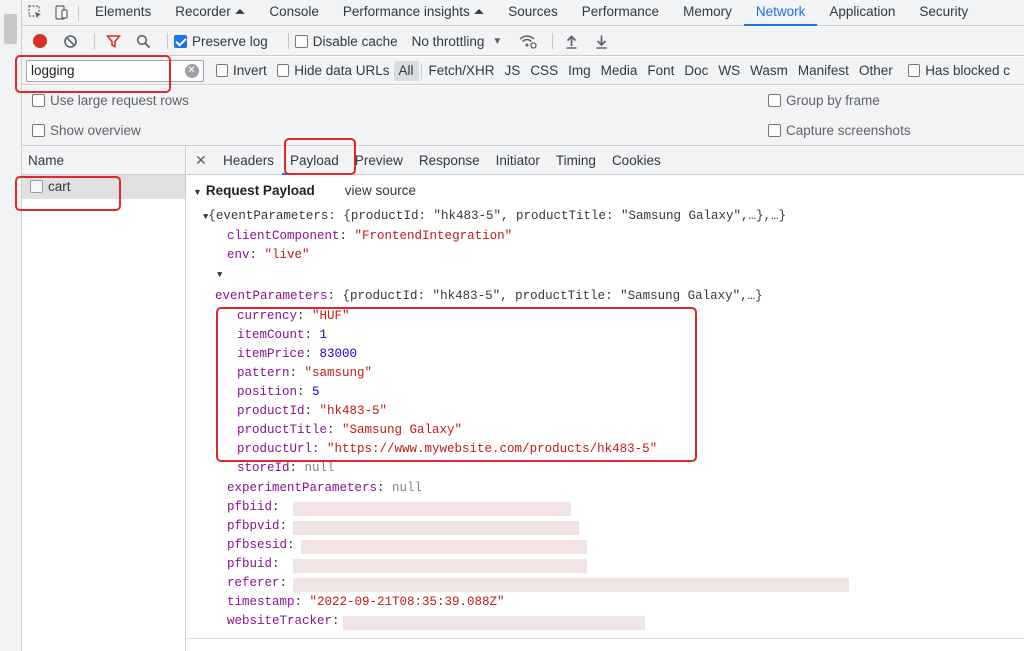  Describe the element at coordinates (119, 100) in the screenshot. I see `large-rows-label: Use large request rows` at that location.